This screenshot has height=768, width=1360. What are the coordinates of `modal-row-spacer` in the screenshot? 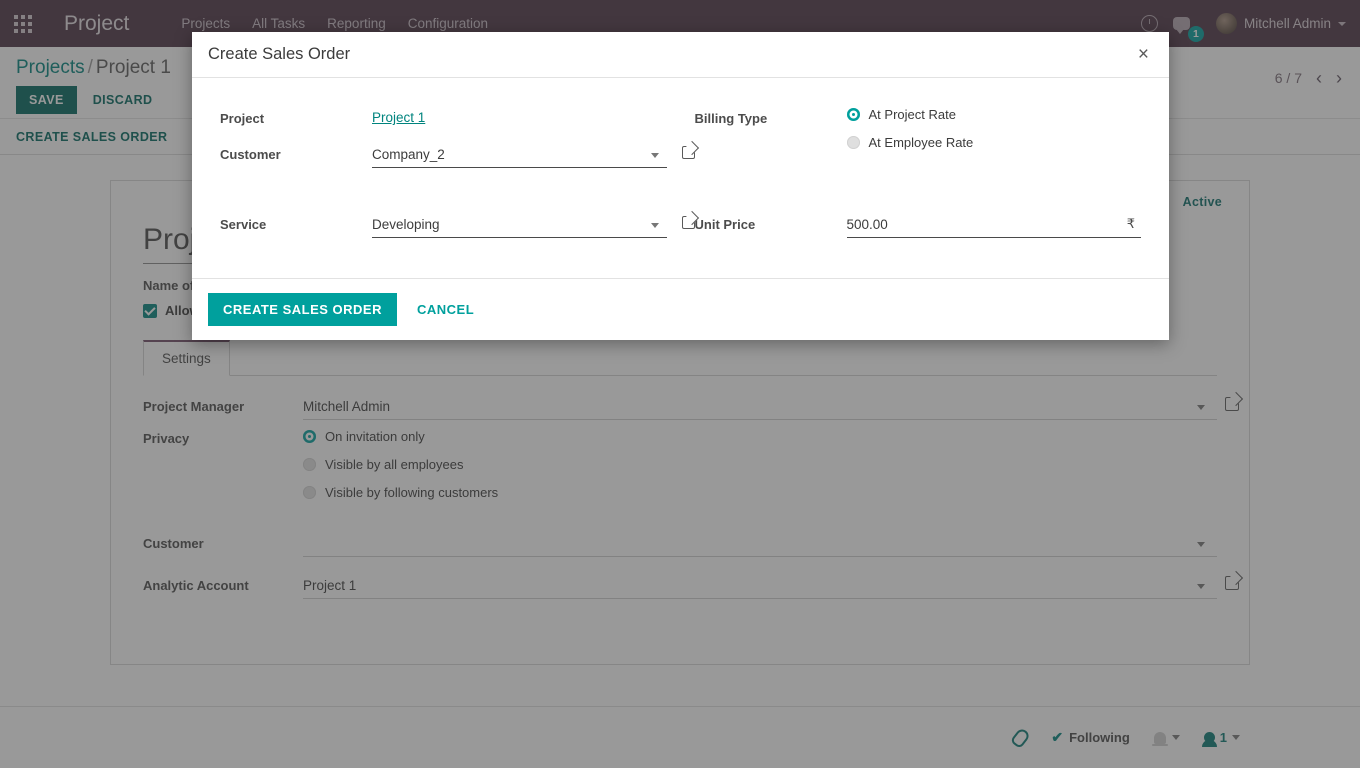 It's located at (680, 195).